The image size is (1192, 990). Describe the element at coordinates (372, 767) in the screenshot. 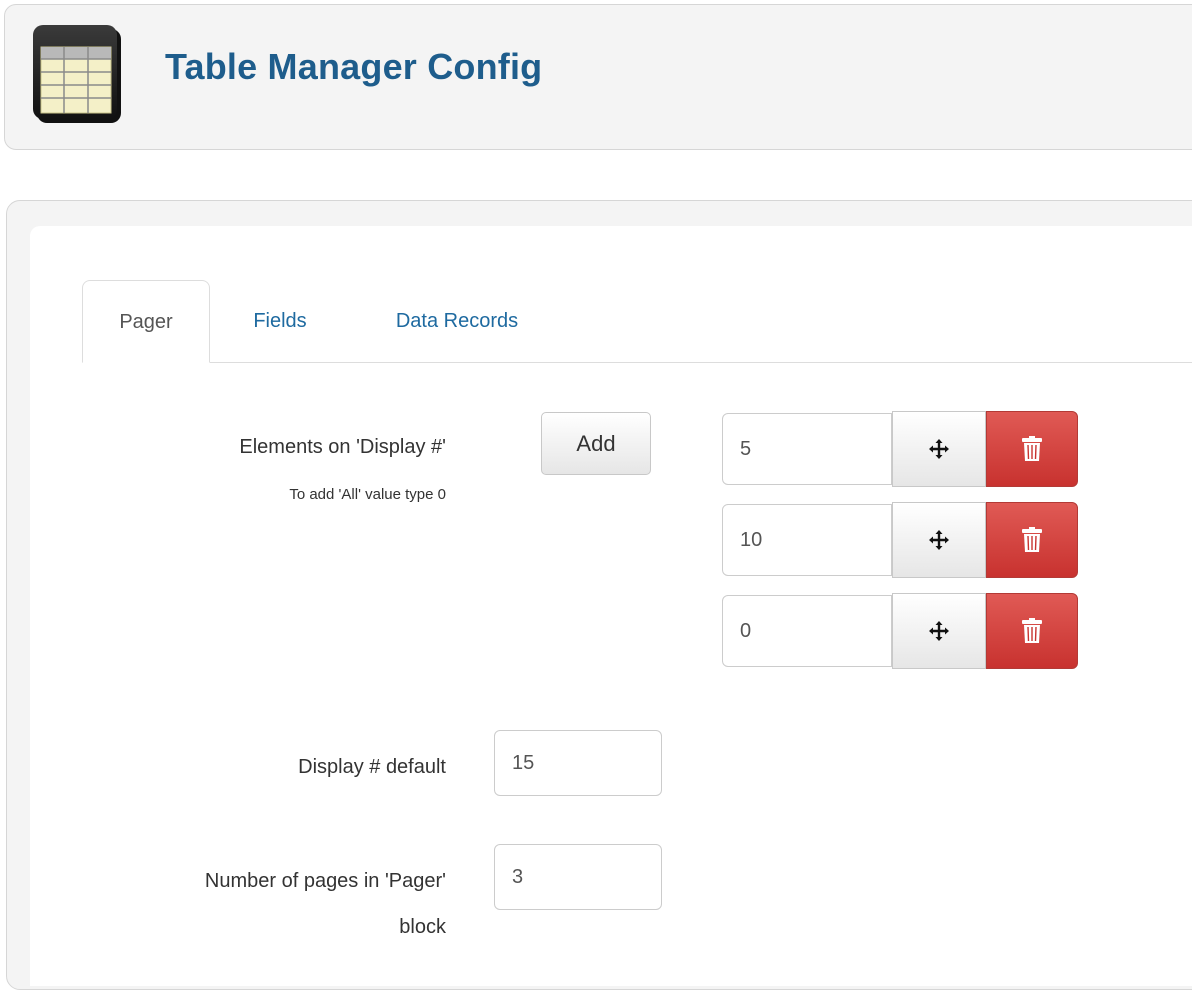

I see `display-default-label: Display # default` at that location.